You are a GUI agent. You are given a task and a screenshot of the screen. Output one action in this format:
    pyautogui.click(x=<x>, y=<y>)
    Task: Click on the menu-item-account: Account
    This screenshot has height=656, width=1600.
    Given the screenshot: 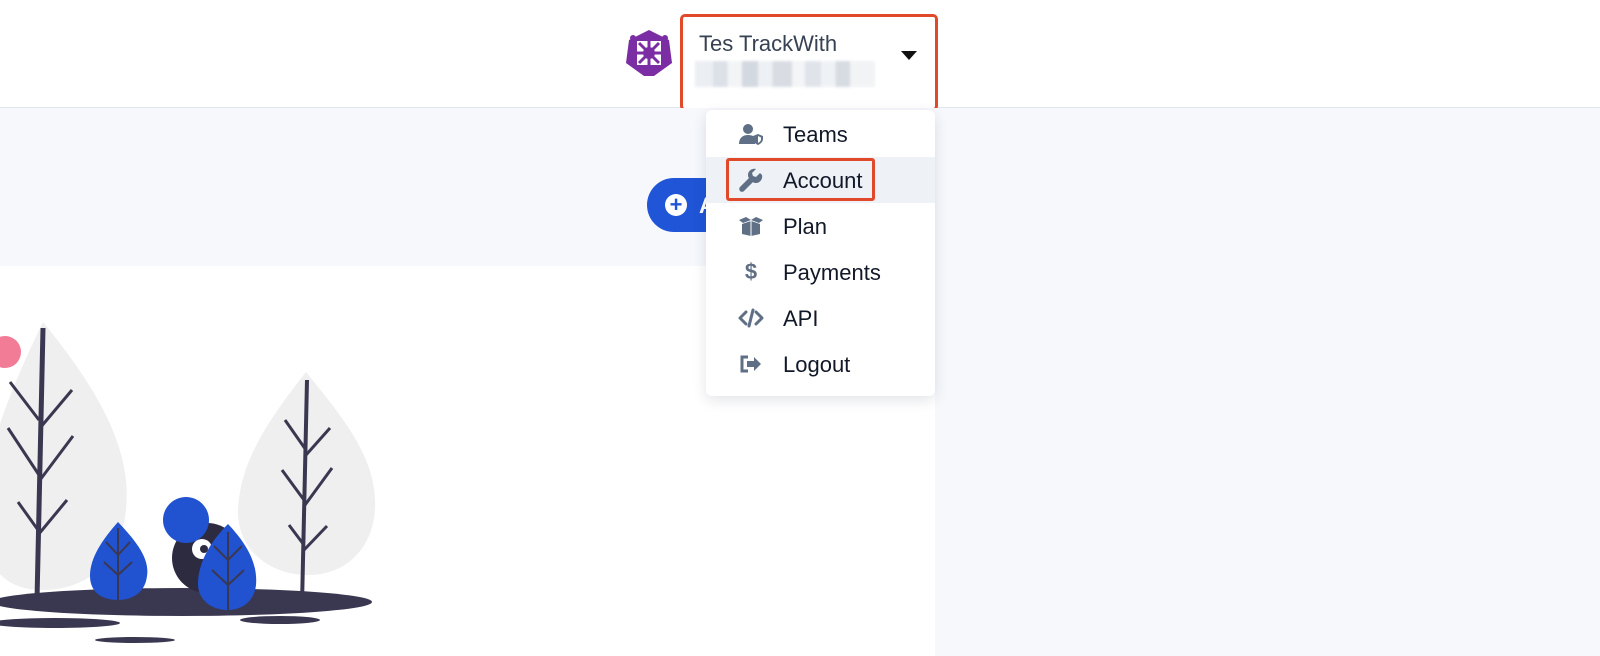 What is the action you would take?
    pyautogui.click(x=820, y=180)
    